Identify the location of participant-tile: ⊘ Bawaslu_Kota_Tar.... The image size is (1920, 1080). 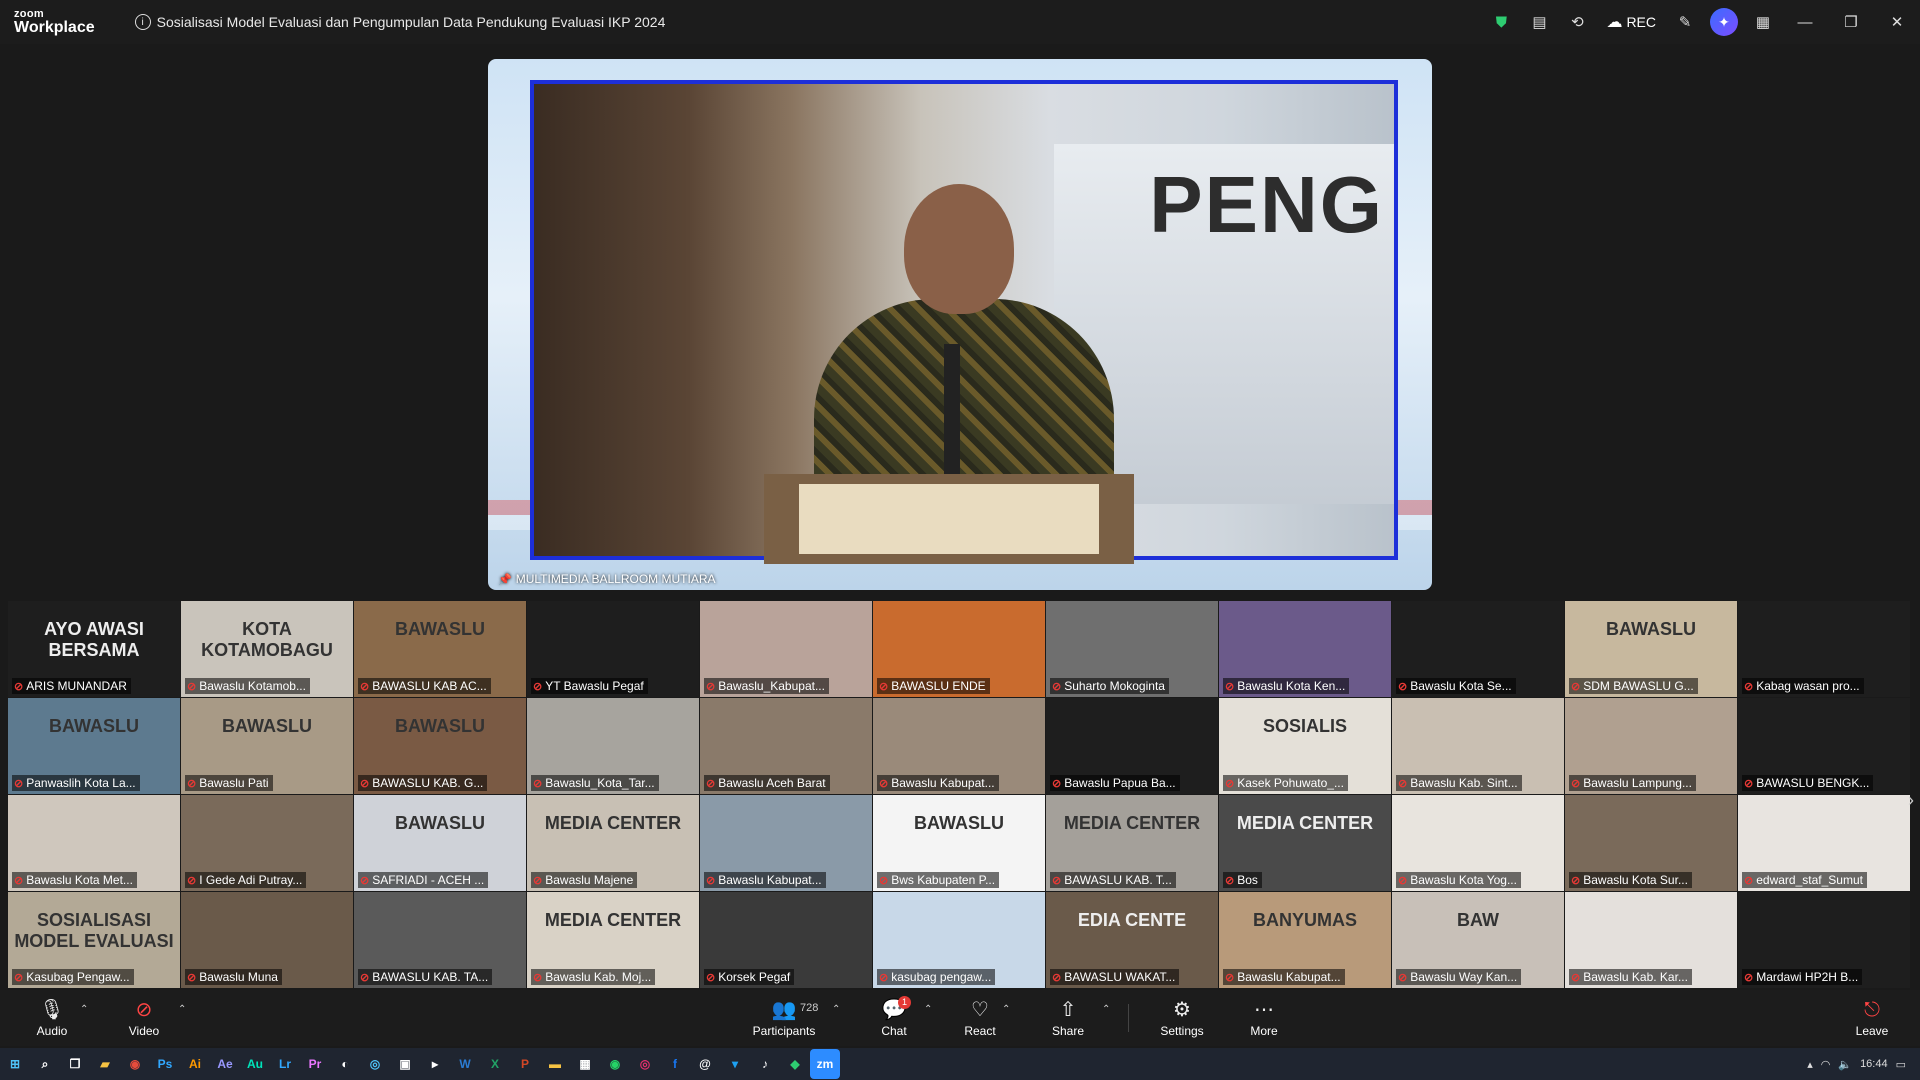
(613, 746).